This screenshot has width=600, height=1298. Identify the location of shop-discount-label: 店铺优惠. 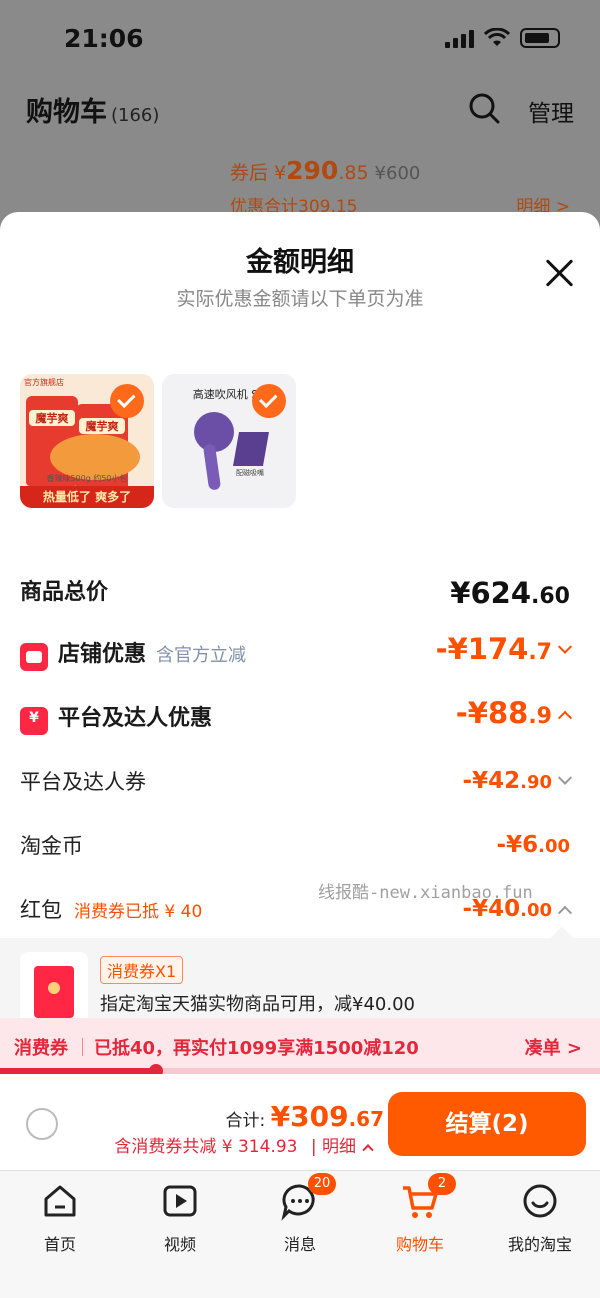
(102, 654).